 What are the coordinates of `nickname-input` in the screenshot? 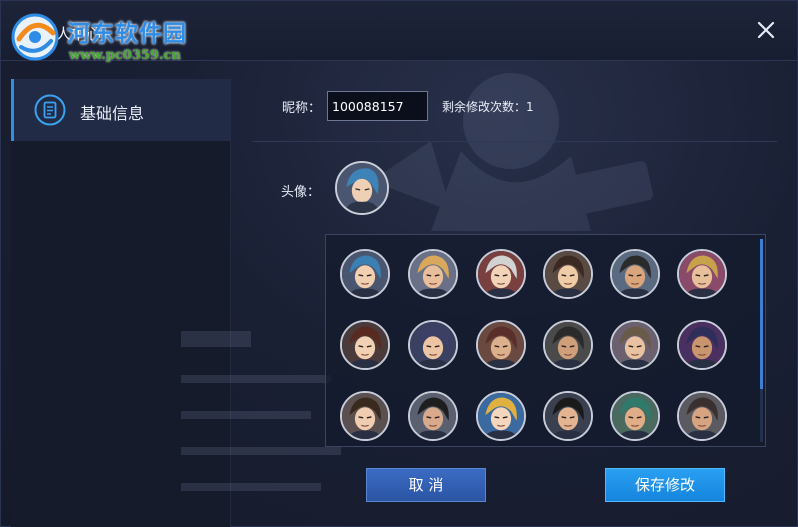 It's located at (377, 106).